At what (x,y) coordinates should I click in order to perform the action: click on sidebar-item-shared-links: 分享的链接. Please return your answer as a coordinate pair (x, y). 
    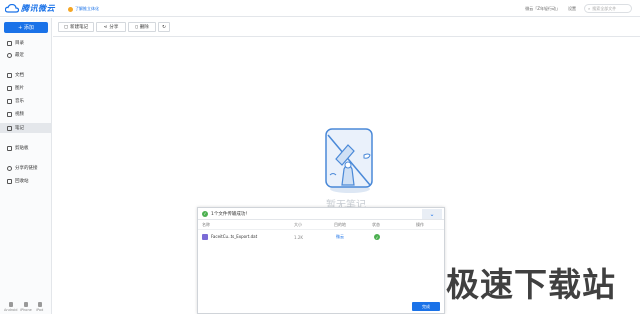
    Looking at the image, I should click on (26, 168).